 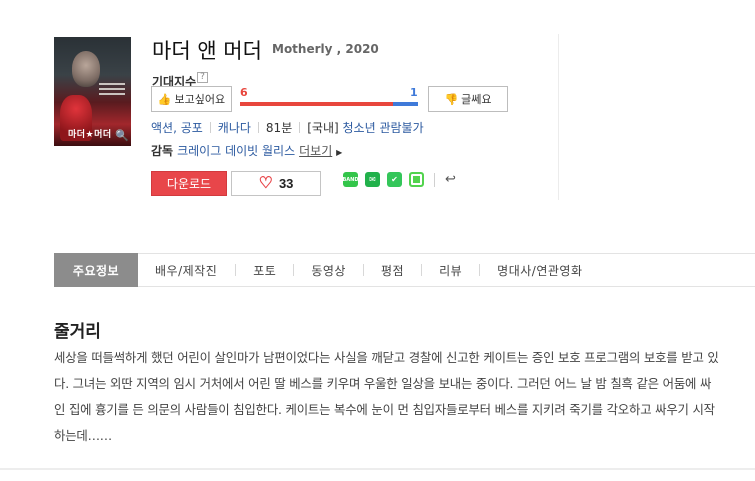 I want to click on not-sure-label: 글쎄요, so click(x=476, y=100).